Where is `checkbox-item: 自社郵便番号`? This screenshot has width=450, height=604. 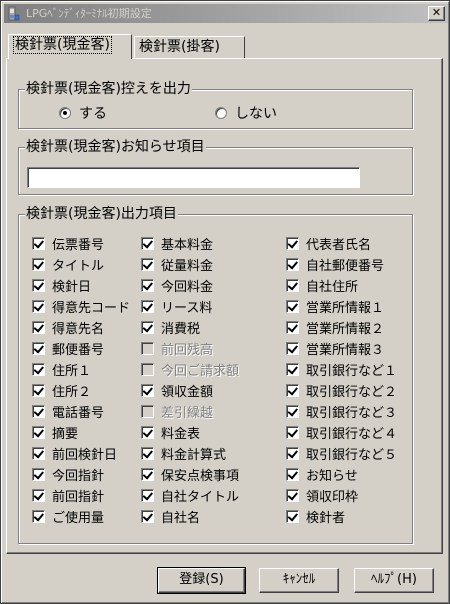 checkbox-item: 自社郵便番号 is located at coordinates (335, 264).